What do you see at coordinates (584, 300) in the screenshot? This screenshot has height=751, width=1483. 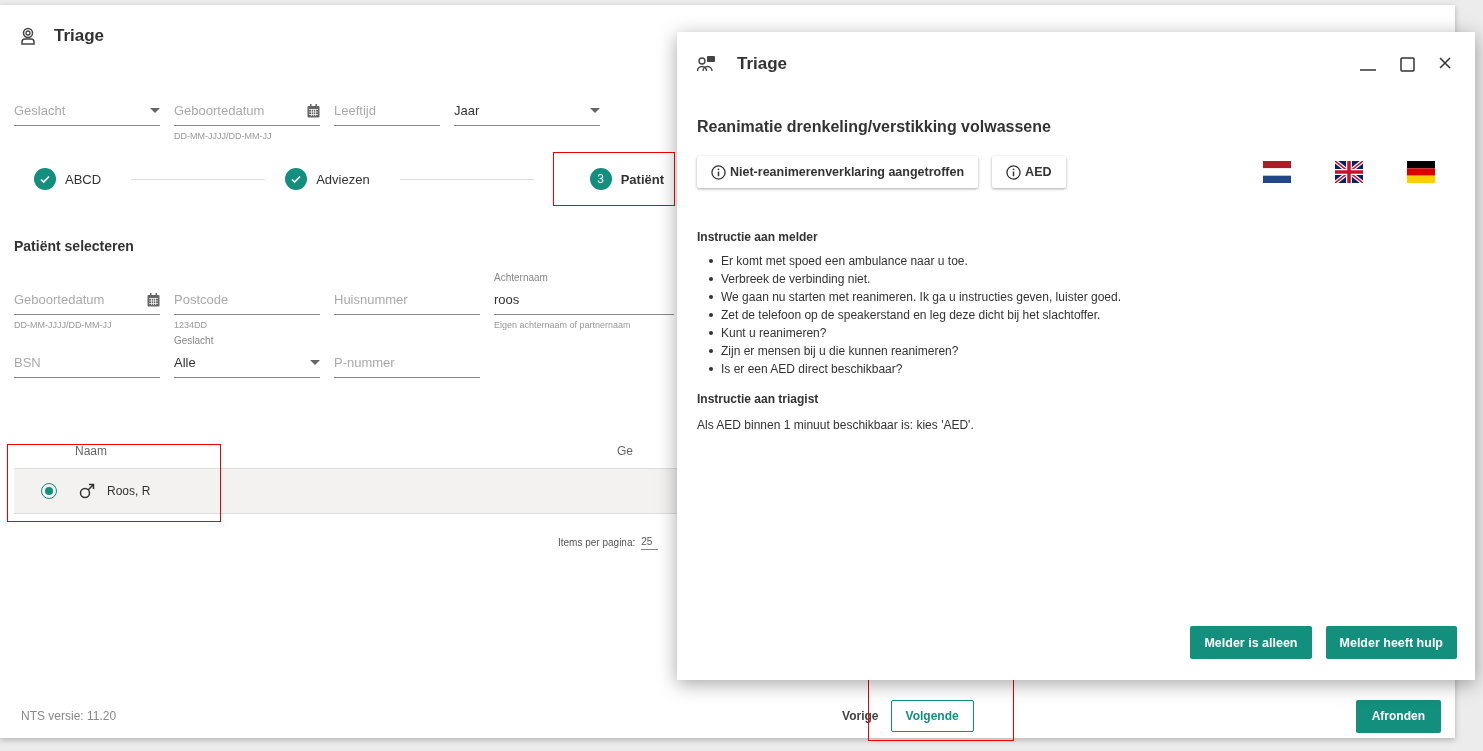 I see `input-field: roos` at bounding box center [584, 300].